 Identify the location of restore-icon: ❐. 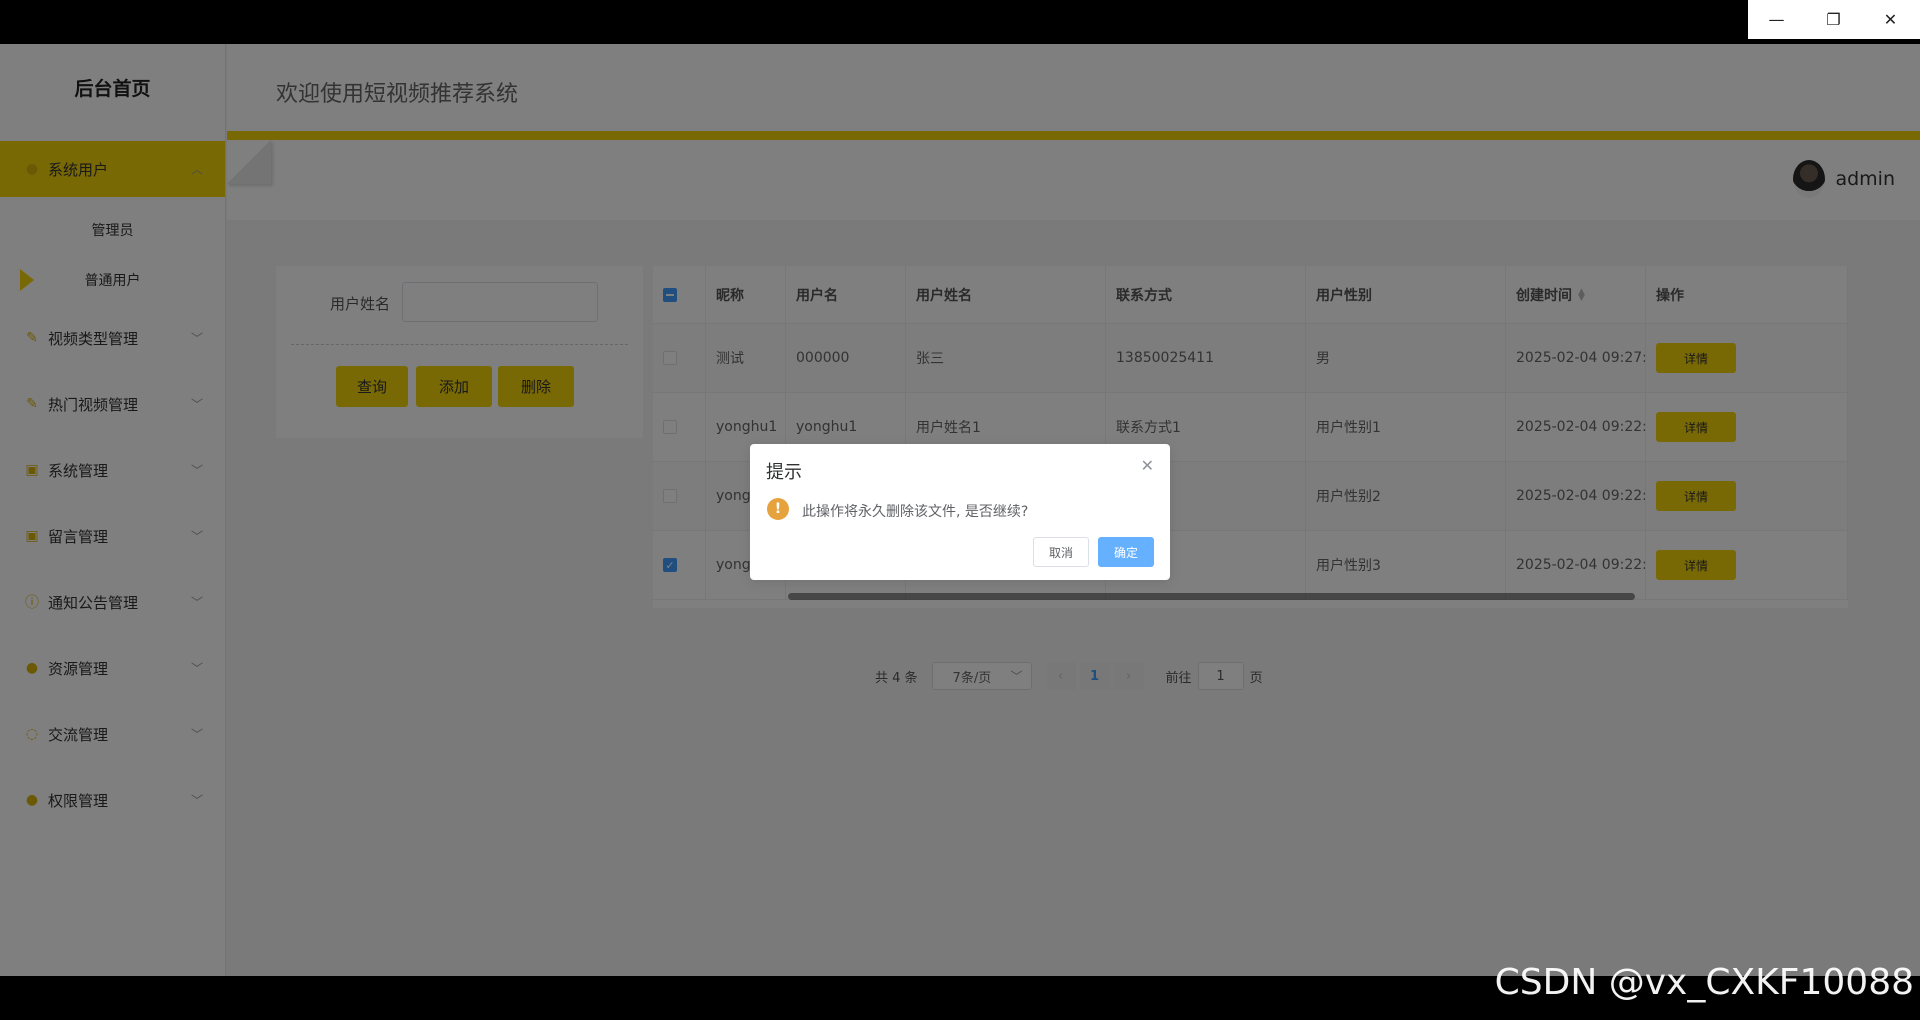
(1833, 19).